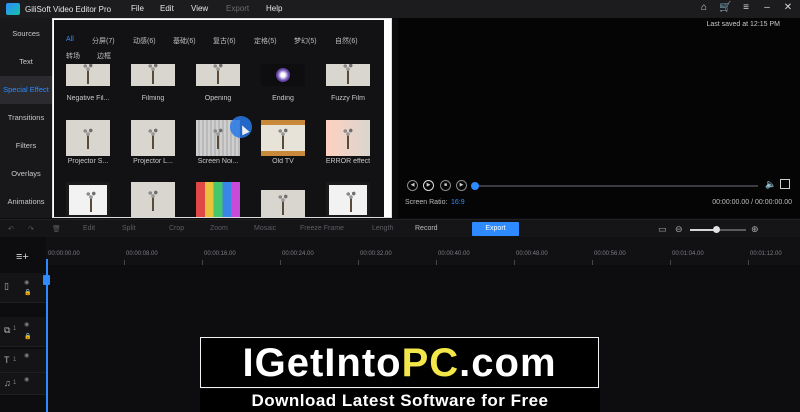 The image size is (800, 412). Describe the element at coordinates (137, 8) in the screenshot. I see `menu-file: File` at that location.